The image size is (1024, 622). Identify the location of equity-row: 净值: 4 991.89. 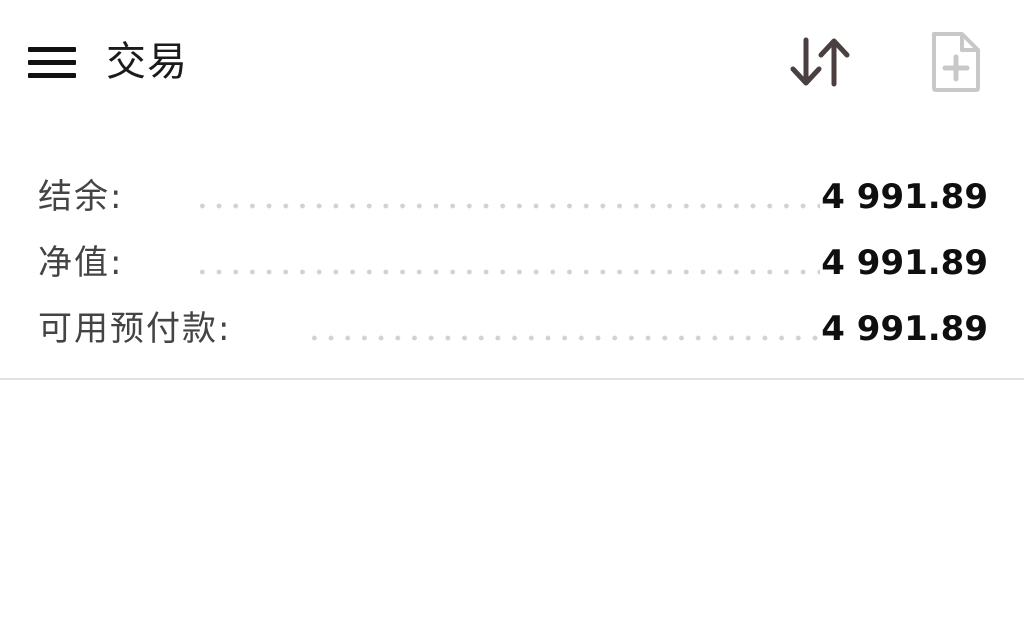
(512, 263).